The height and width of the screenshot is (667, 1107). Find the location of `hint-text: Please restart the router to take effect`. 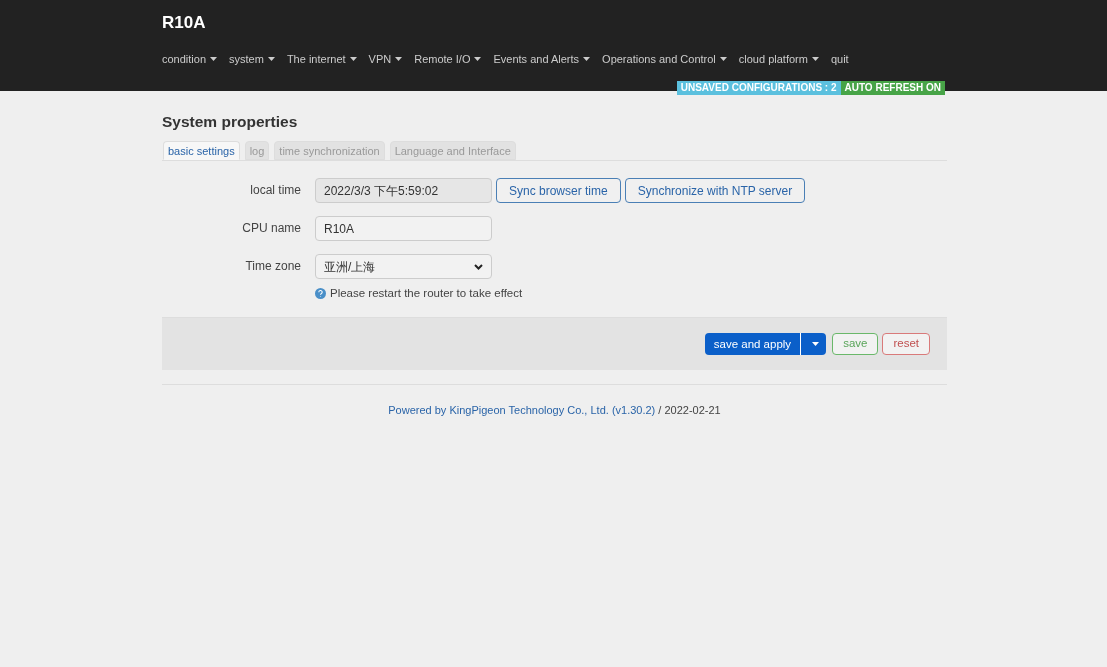

hint-text: Please restart the router to take effect is located at coordinates (426, 294).